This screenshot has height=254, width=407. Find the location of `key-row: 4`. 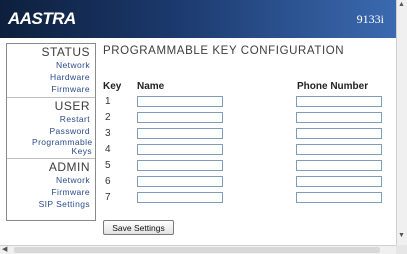

key-row: 4 is located at coordinates (248, 151).